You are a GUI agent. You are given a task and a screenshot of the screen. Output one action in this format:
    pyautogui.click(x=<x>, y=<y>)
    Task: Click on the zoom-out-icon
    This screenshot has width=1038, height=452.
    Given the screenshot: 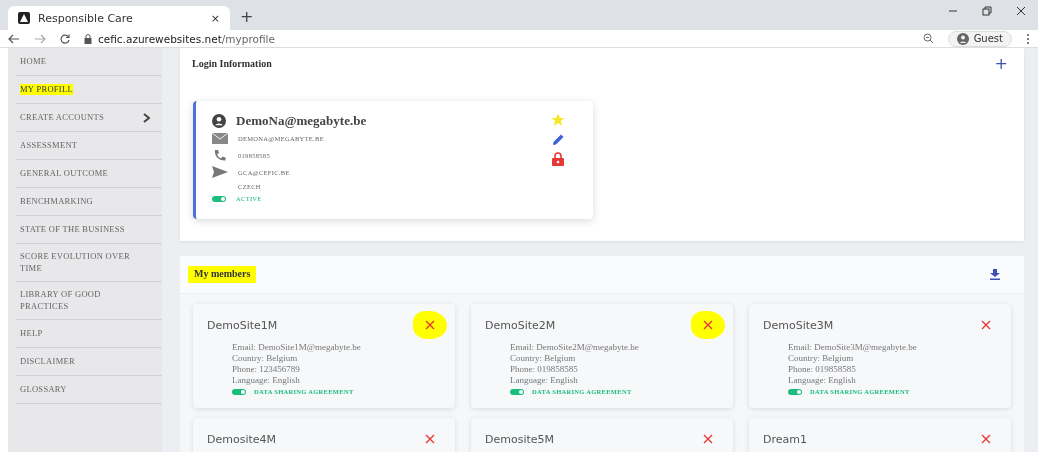 What is the action you would take?
    pyautogui.click(x=928, y=38)
    